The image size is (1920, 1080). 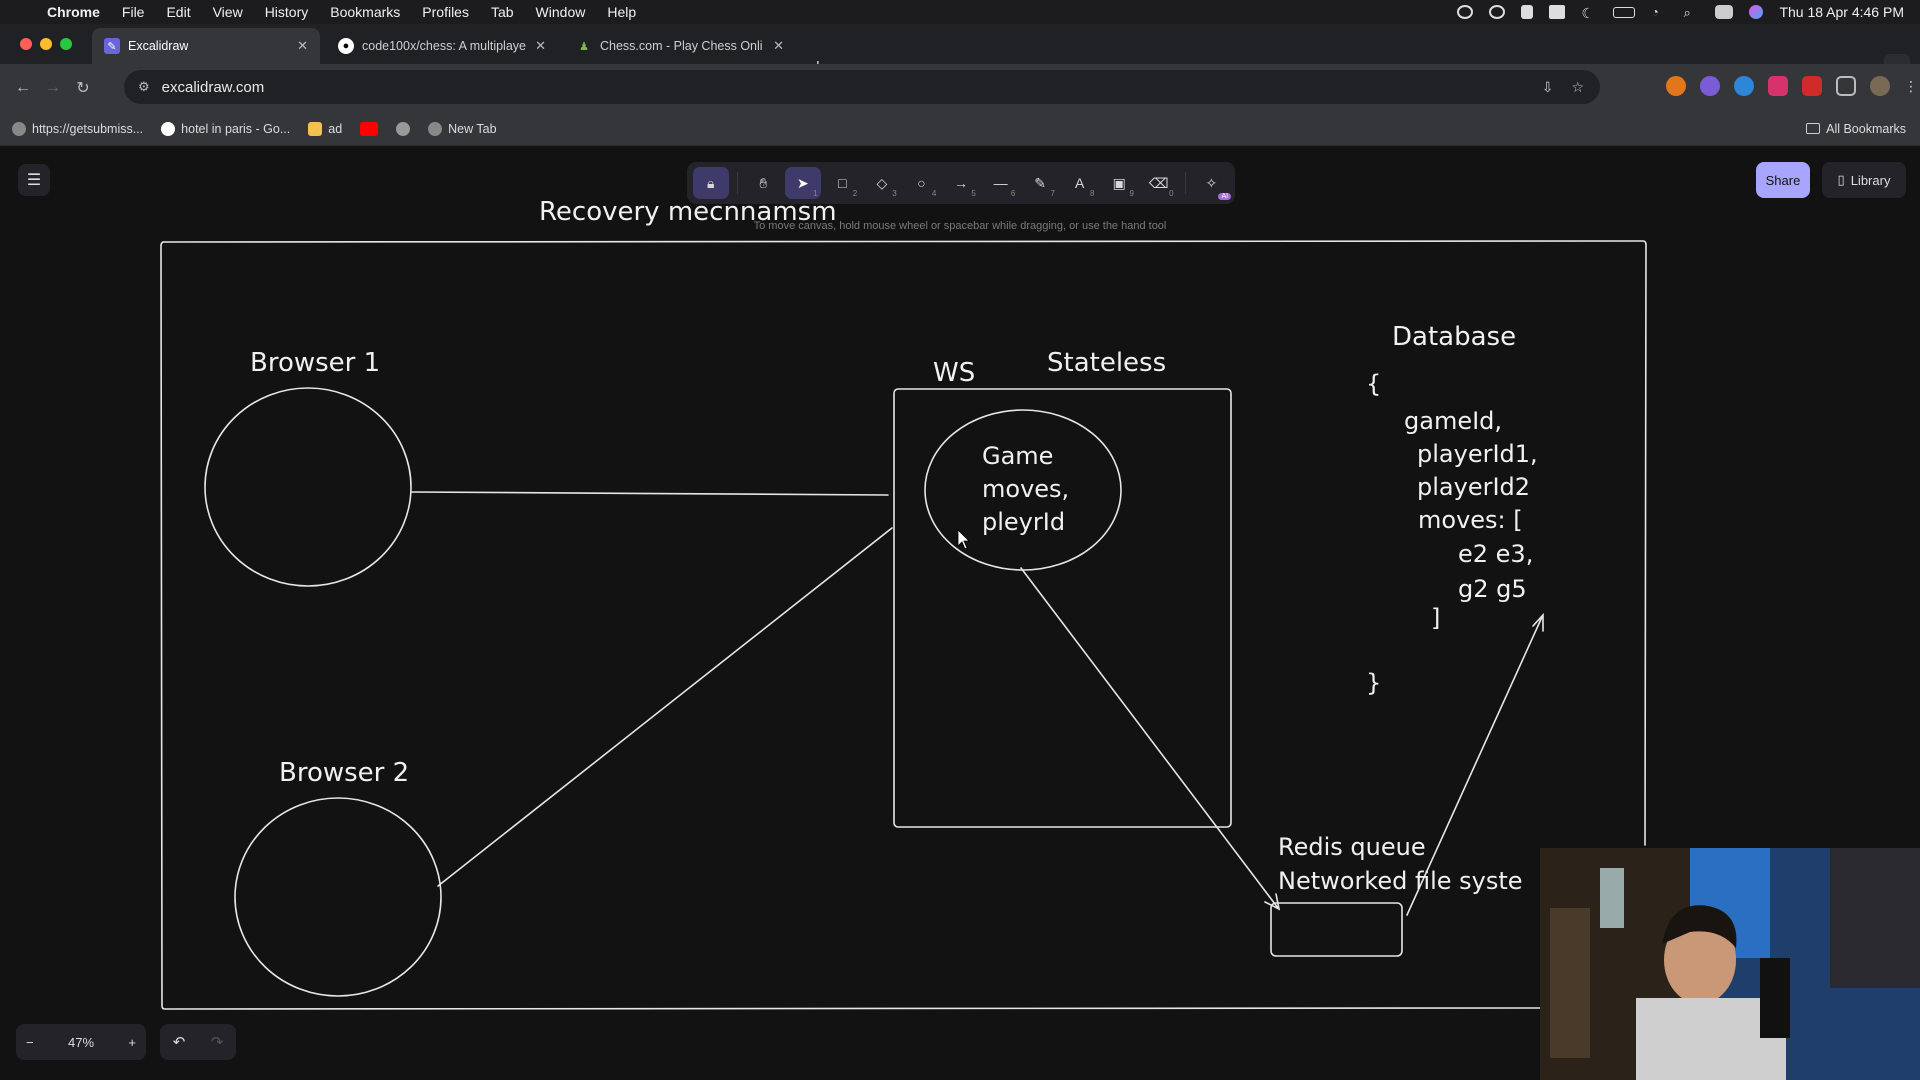 I want to click on close-window-button, so click(x=26, y=44).